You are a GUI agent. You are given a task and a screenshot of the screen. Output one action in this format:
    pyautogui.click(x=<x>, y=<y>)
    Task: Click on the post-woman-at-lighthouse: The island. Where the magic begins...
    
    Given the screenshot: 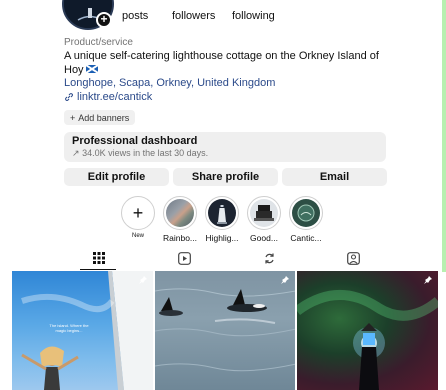 What is the action you would take?
    pyautogui.click(x=82, y=330)
    